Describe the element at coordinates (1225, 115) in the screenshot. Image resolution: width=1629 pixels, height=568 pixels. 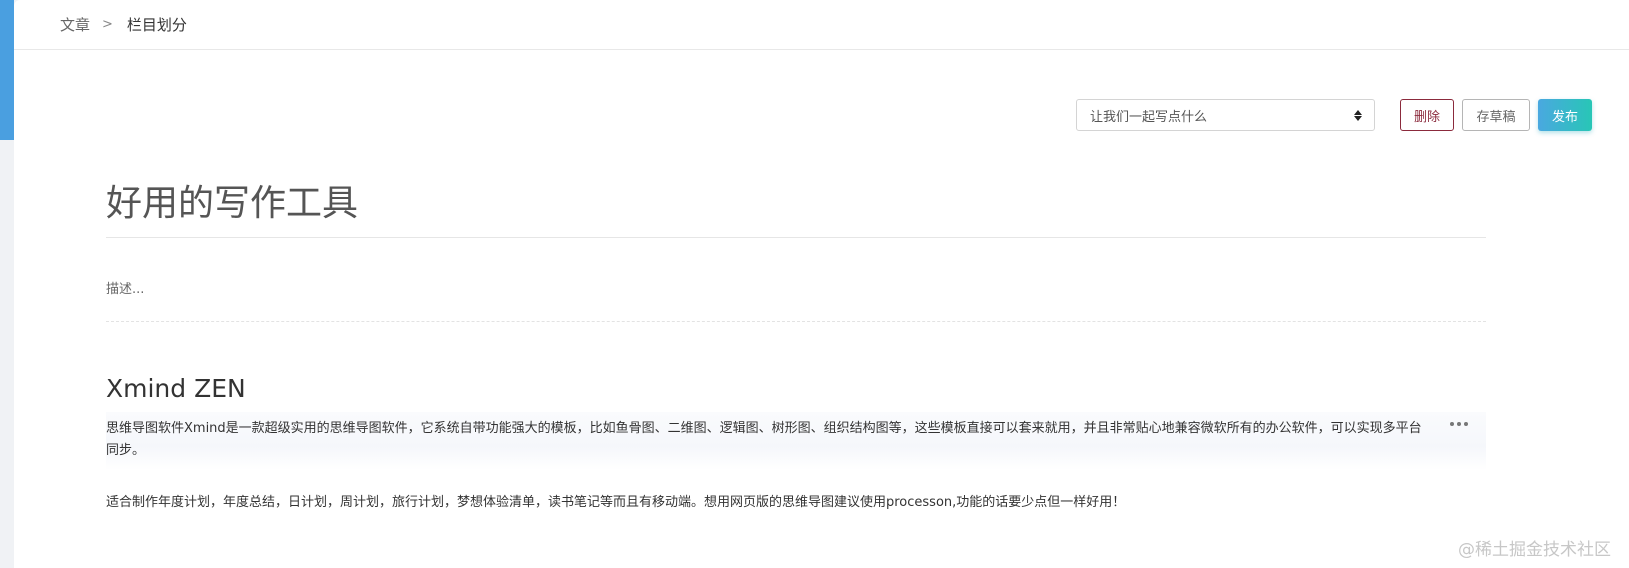
I see `category-select: 让我们一起写点什么` at that location.